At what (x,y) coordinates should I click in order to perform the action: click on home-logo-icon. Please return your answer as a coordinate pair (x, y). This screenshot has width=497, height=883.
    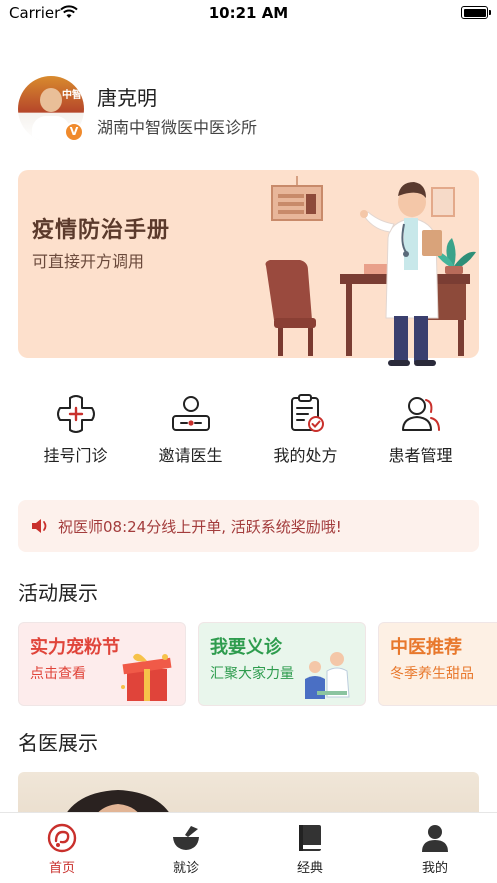
    Looking at the image, I should click on (62, 838).